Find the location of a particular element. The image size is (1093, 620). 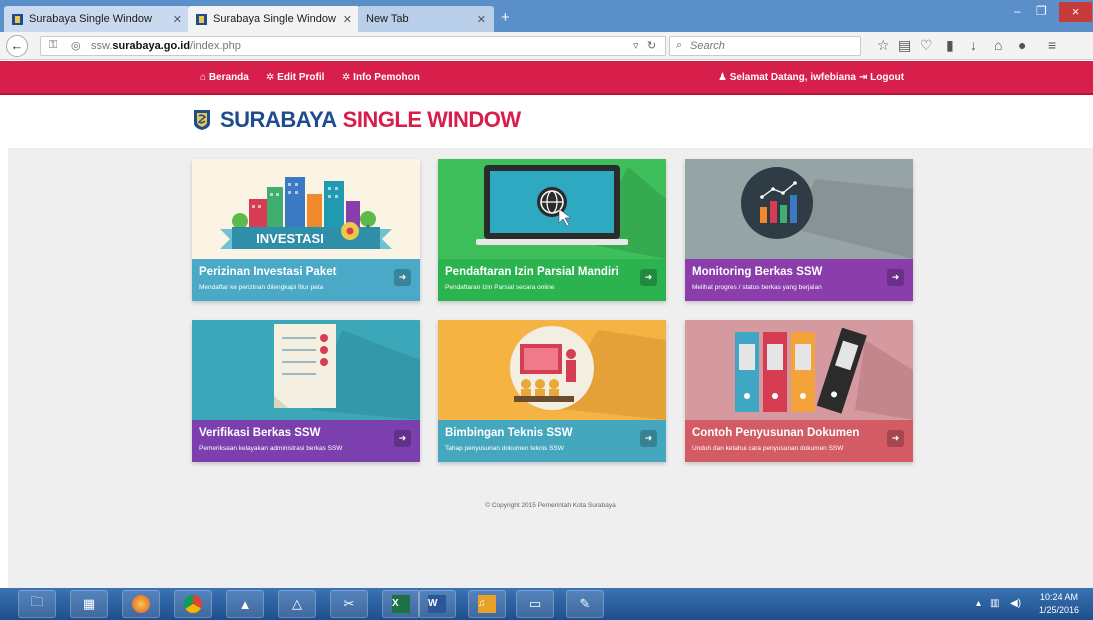

word-icon: W is located at coordinates (437, 604).